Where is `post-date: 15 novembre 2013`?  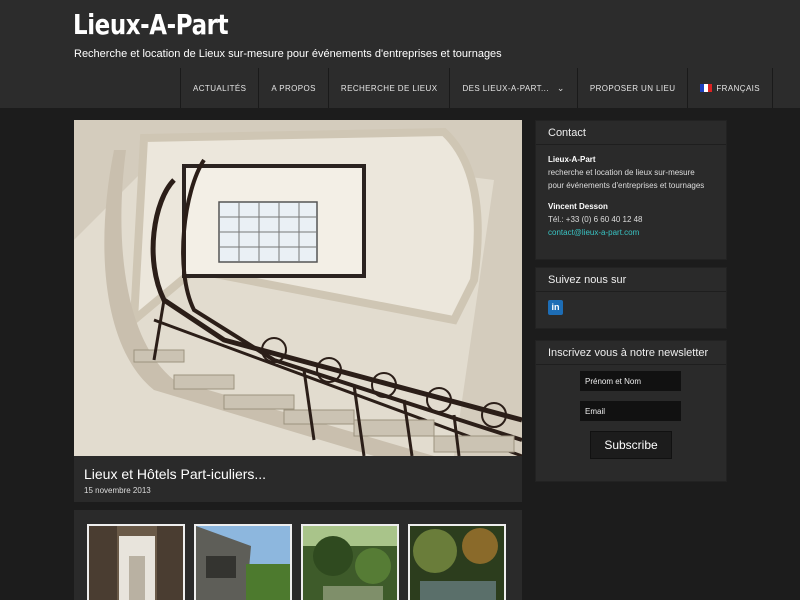
post-date: 15 novembre 2013 is located at coordinates (117, 490).